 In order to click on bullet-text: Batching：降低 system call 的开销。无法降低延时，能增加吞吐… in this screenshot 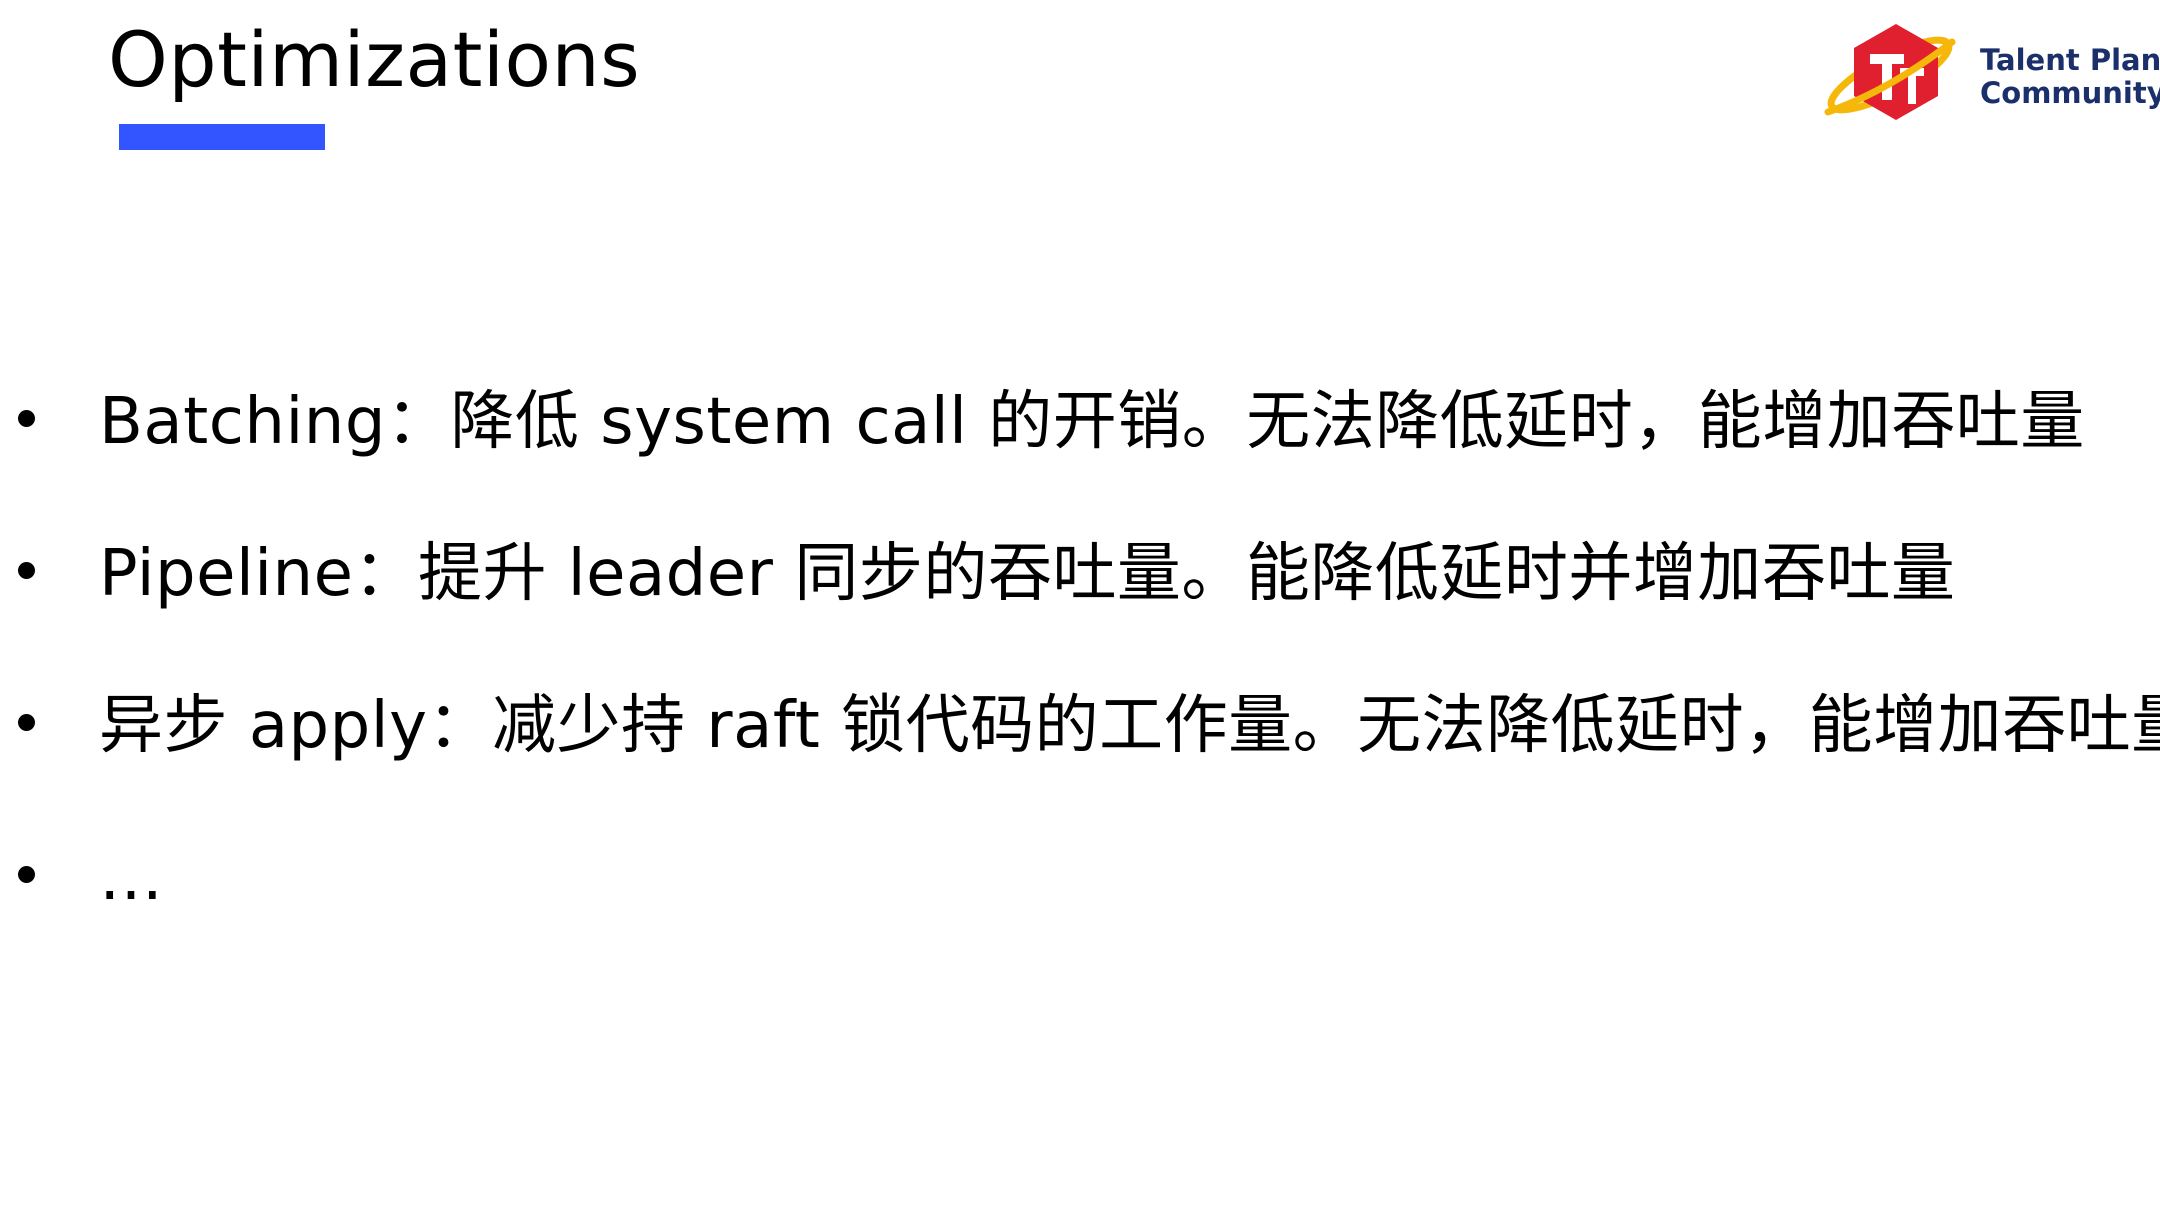, I will do `click(1092, 422)`.